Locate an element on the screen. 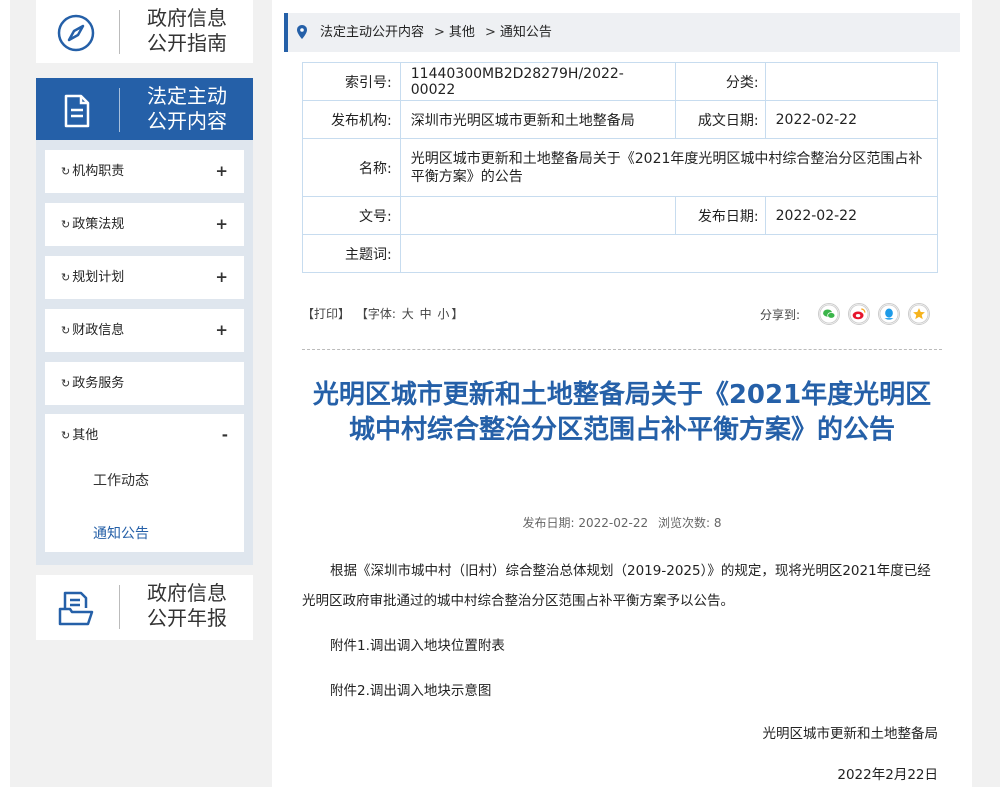 The image size is (1000, 787). wechat-icon is located at coordinates (829, 314).